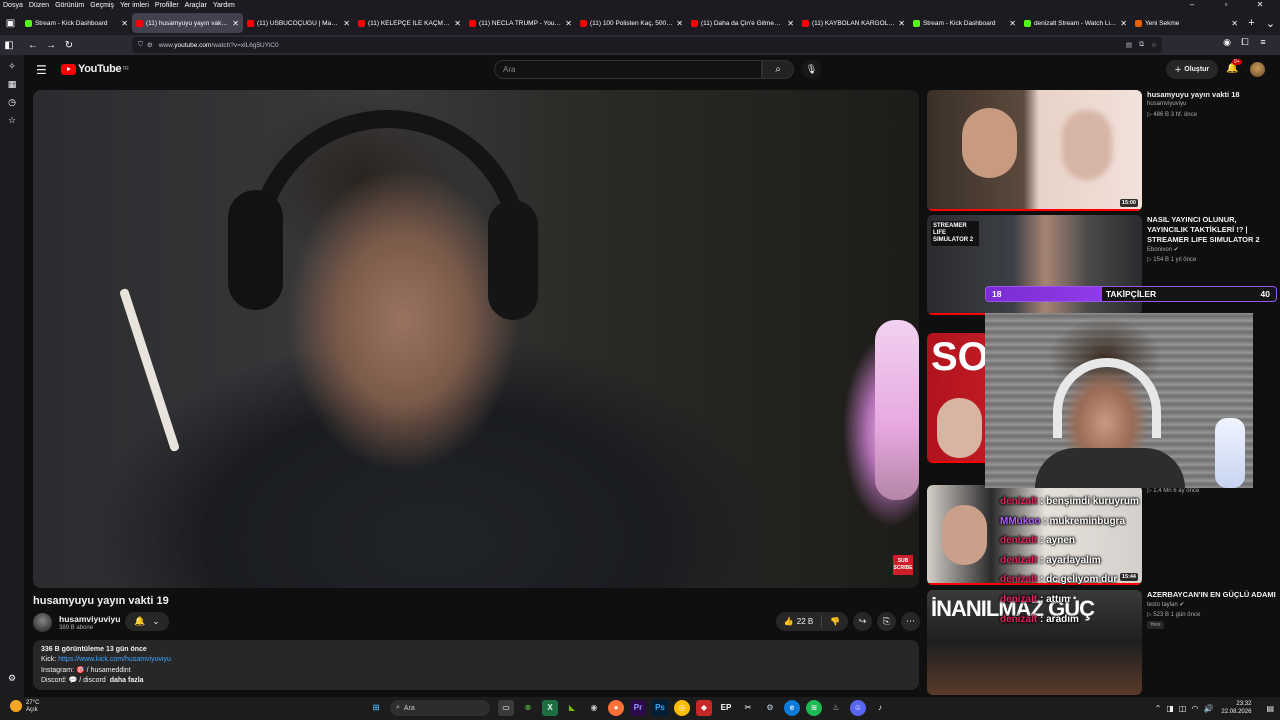  I want to click on tab-list-icon: ⌄, so click(1270, 23).